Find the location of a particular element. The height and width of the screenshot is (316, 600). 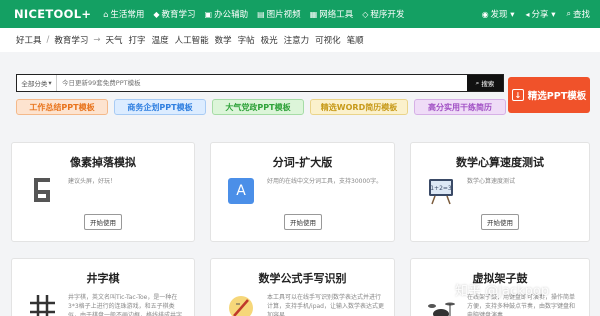

search-button: ⌕ 搜索 is located at coordinates (485, 83).